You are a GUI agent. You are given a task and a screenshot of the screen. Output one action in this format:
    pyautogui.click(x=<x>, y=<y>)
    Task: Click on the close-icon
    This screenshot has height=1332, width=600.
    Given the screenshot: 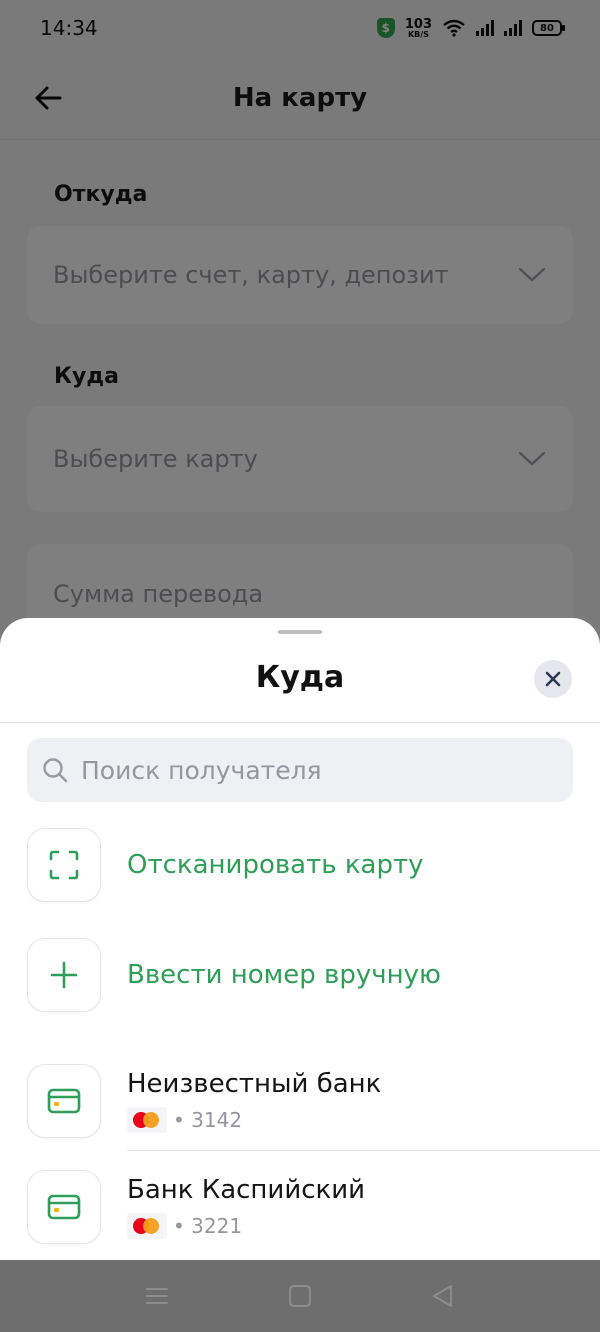 What is the action you would take?
    pyautogui.click(x=553, y=679)
    